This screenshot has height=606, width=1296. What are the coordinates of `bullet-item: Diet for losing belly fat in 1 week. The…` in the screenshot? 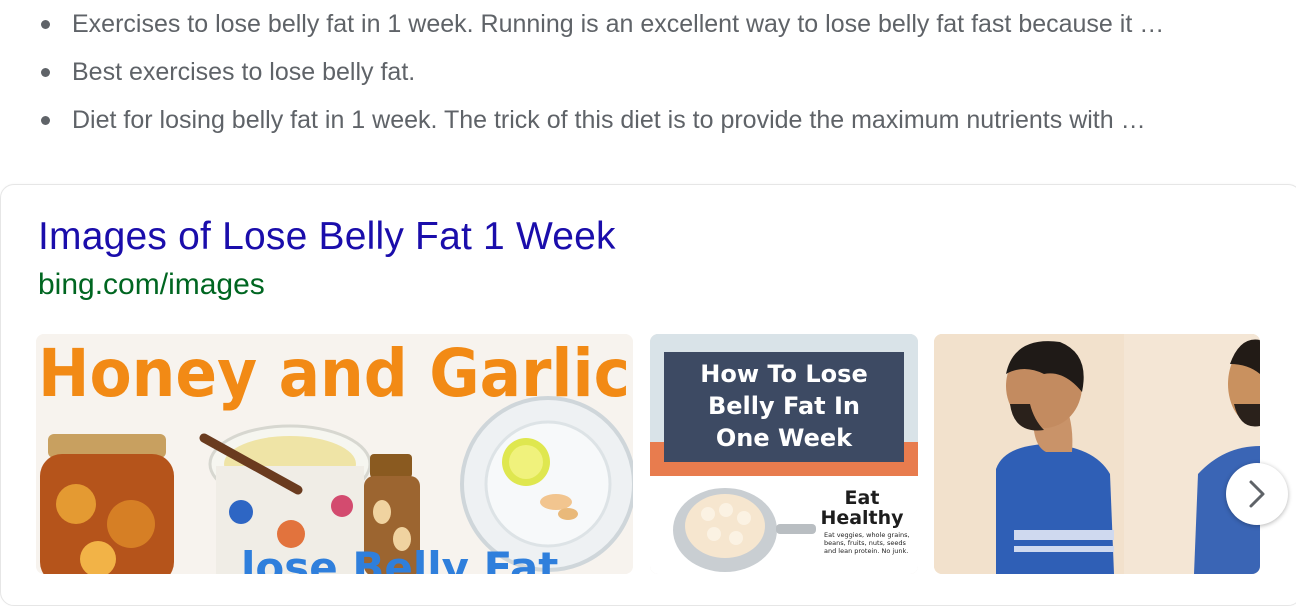 It's located at (593, 120).